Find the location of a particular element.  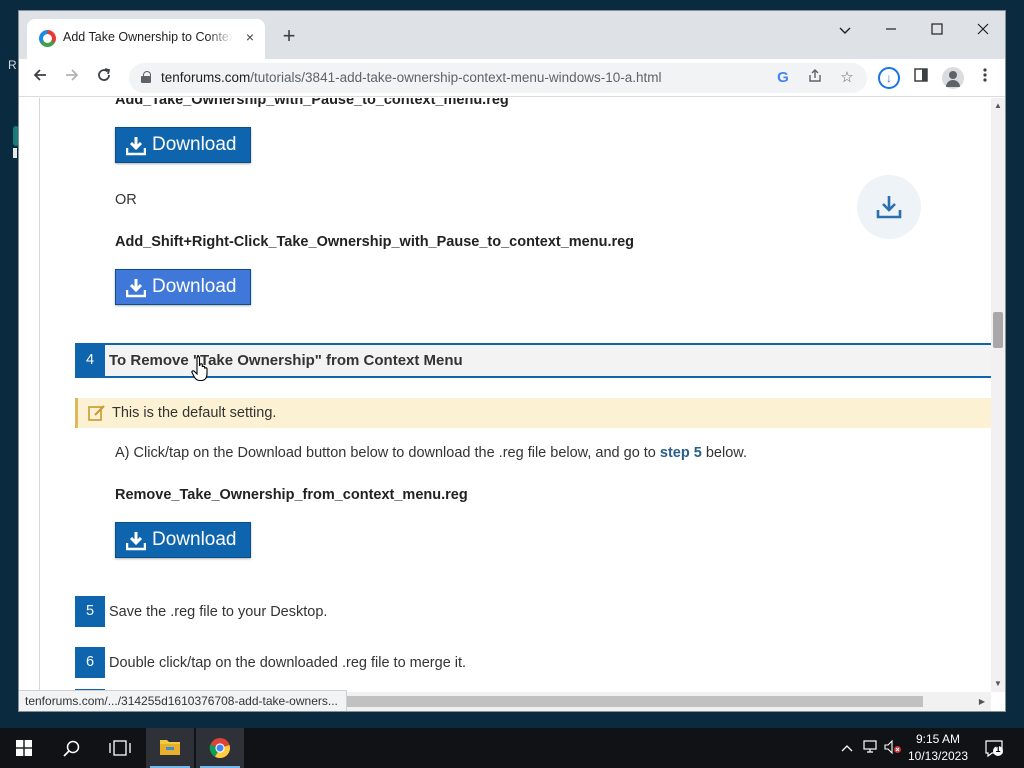

google-lens-icon: G is located at coordinates (783, 78).